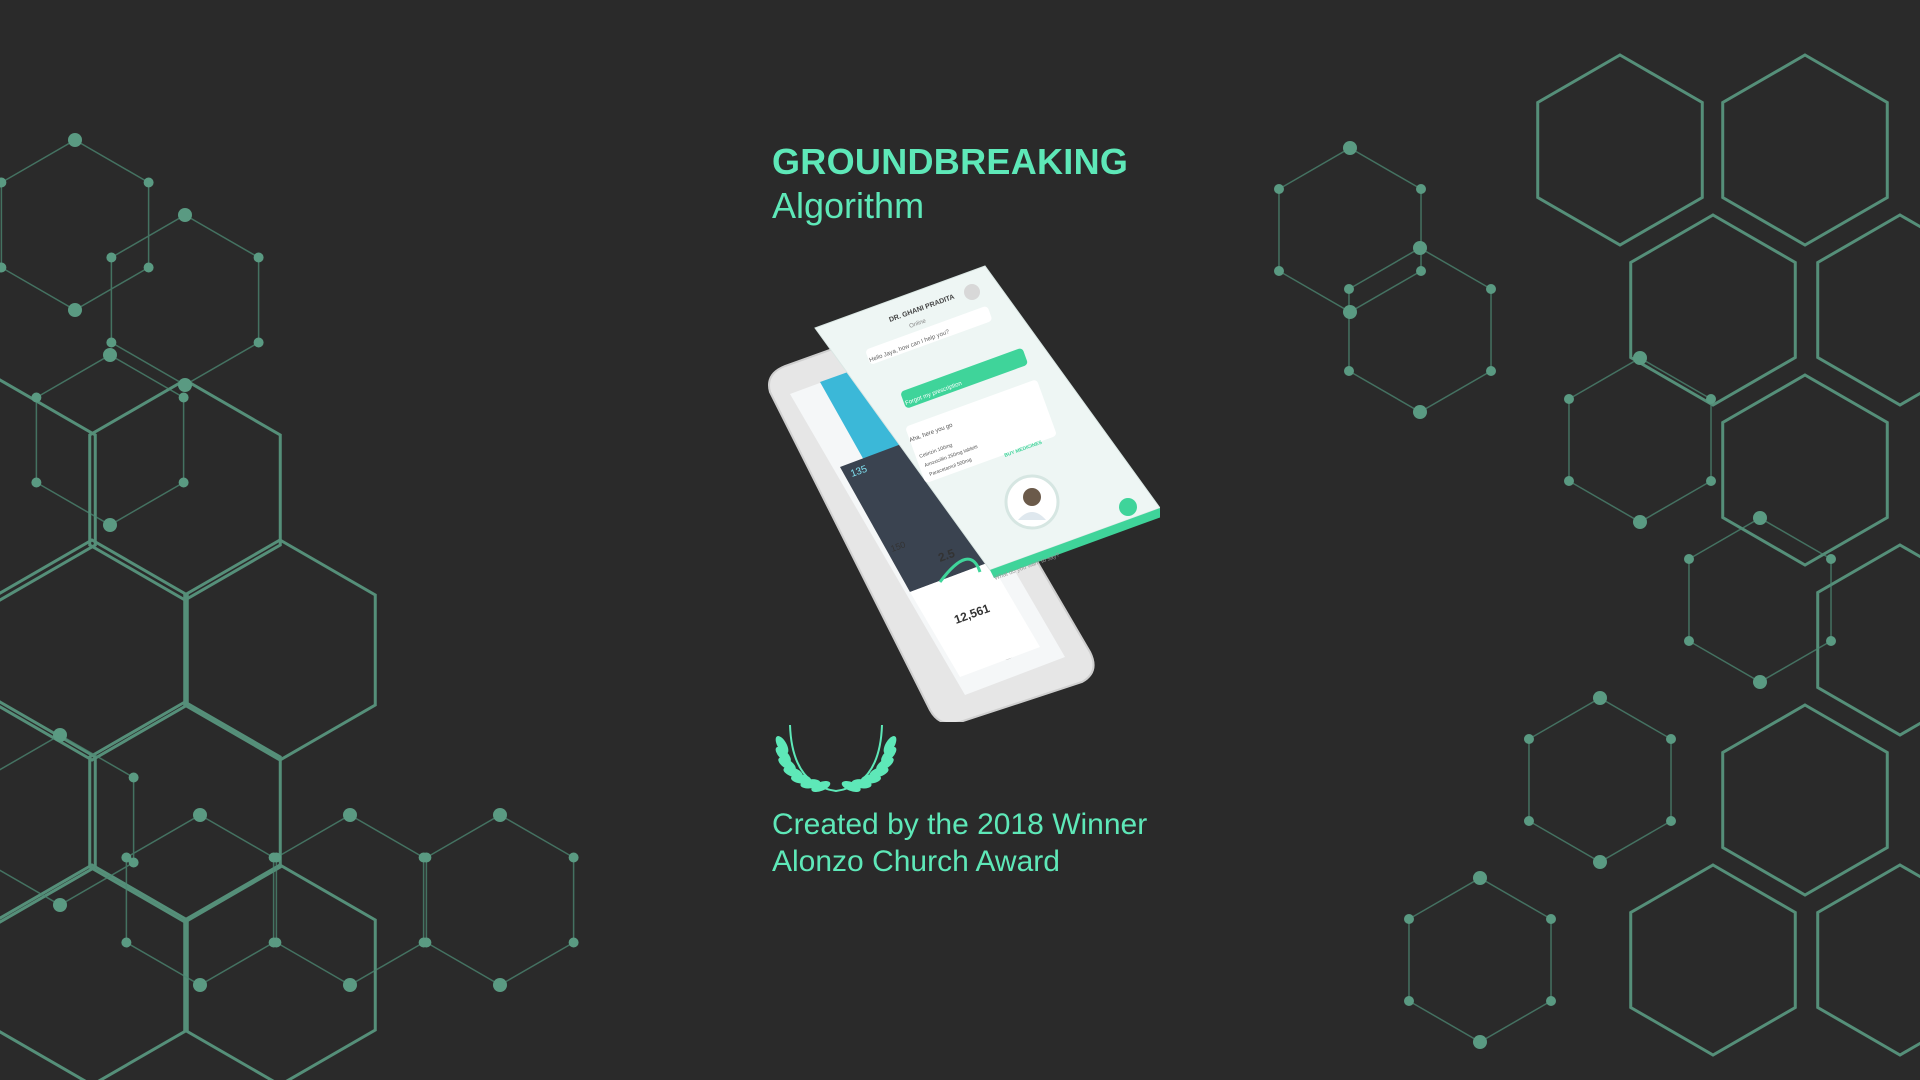 The image size is (1920, 1080). I want to click on headline-subtitle: Algorithm, so click(848, 205).